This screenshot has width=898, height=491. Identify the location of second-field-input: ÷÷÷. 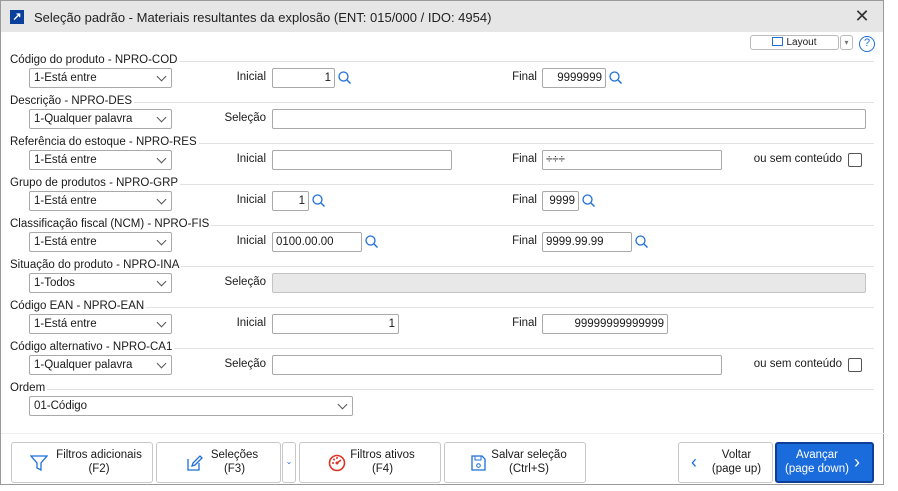
(632, 160).